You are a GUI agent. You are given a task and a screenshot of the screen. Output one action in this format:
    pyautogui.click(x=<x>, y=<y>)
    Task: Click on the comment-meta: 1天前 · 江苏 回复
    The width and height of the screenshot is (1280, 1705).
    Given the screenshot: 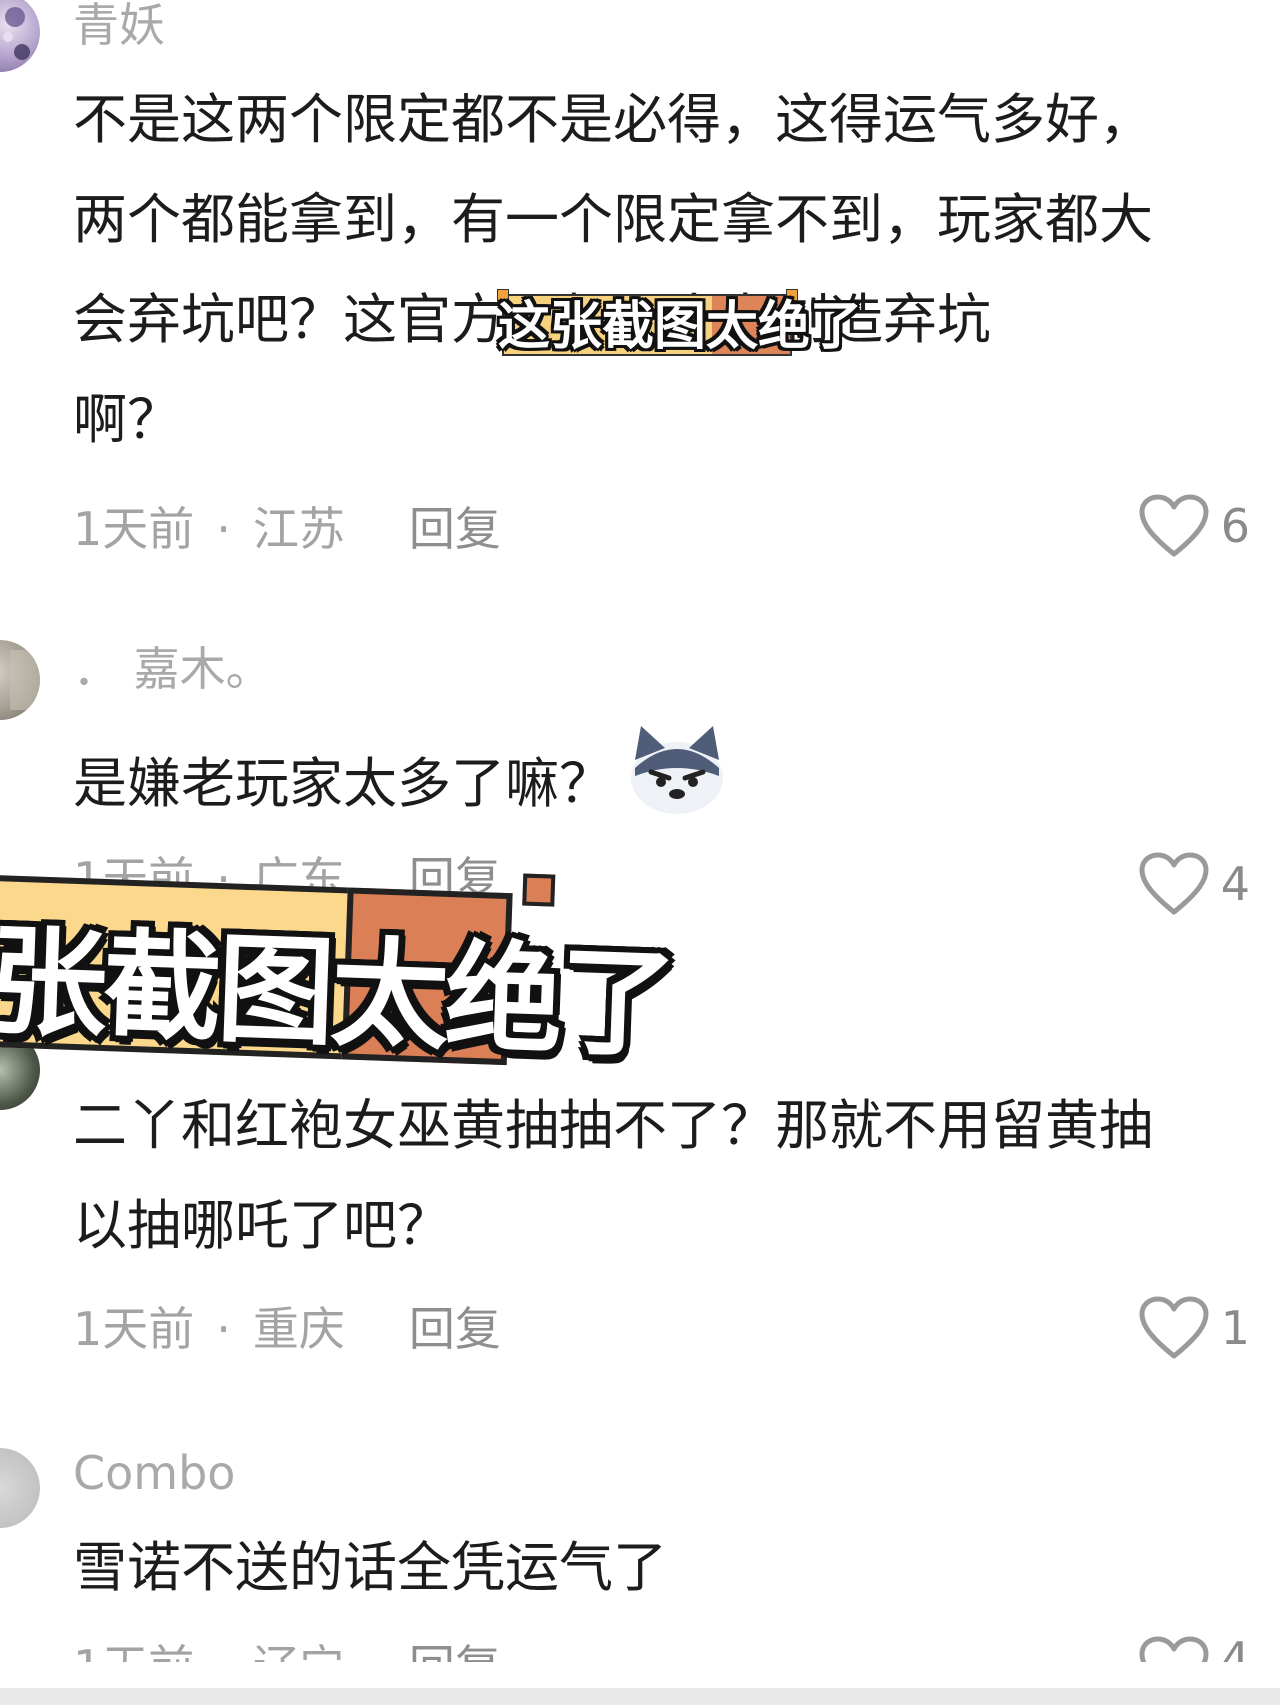 What is the action you would take?
    pyautogui.click(x=287, y=529)
    